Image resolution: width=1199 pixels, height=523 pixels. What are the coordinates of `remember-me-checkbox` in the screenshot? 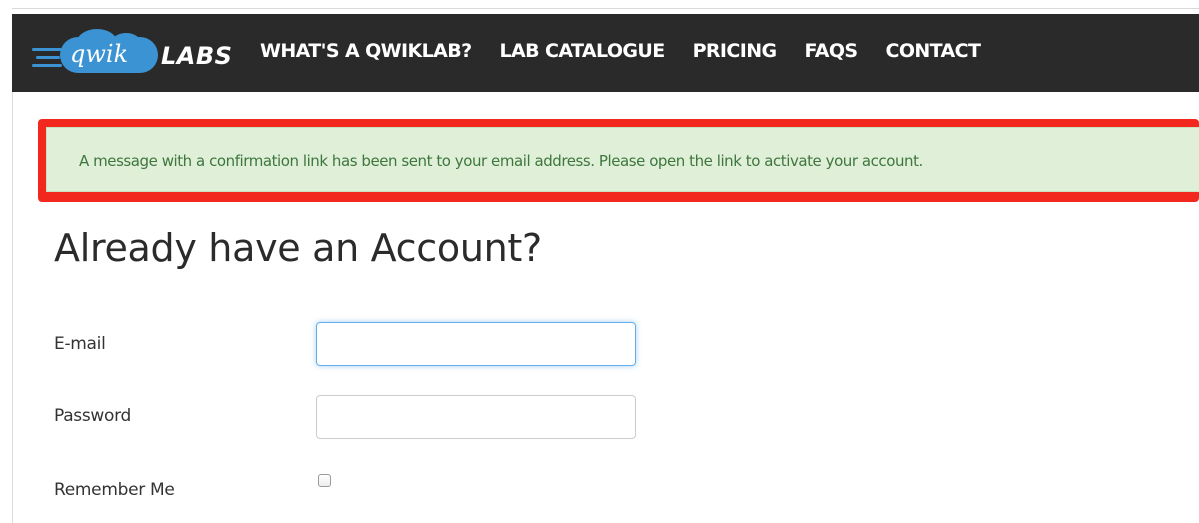 It's located at (324, 480).